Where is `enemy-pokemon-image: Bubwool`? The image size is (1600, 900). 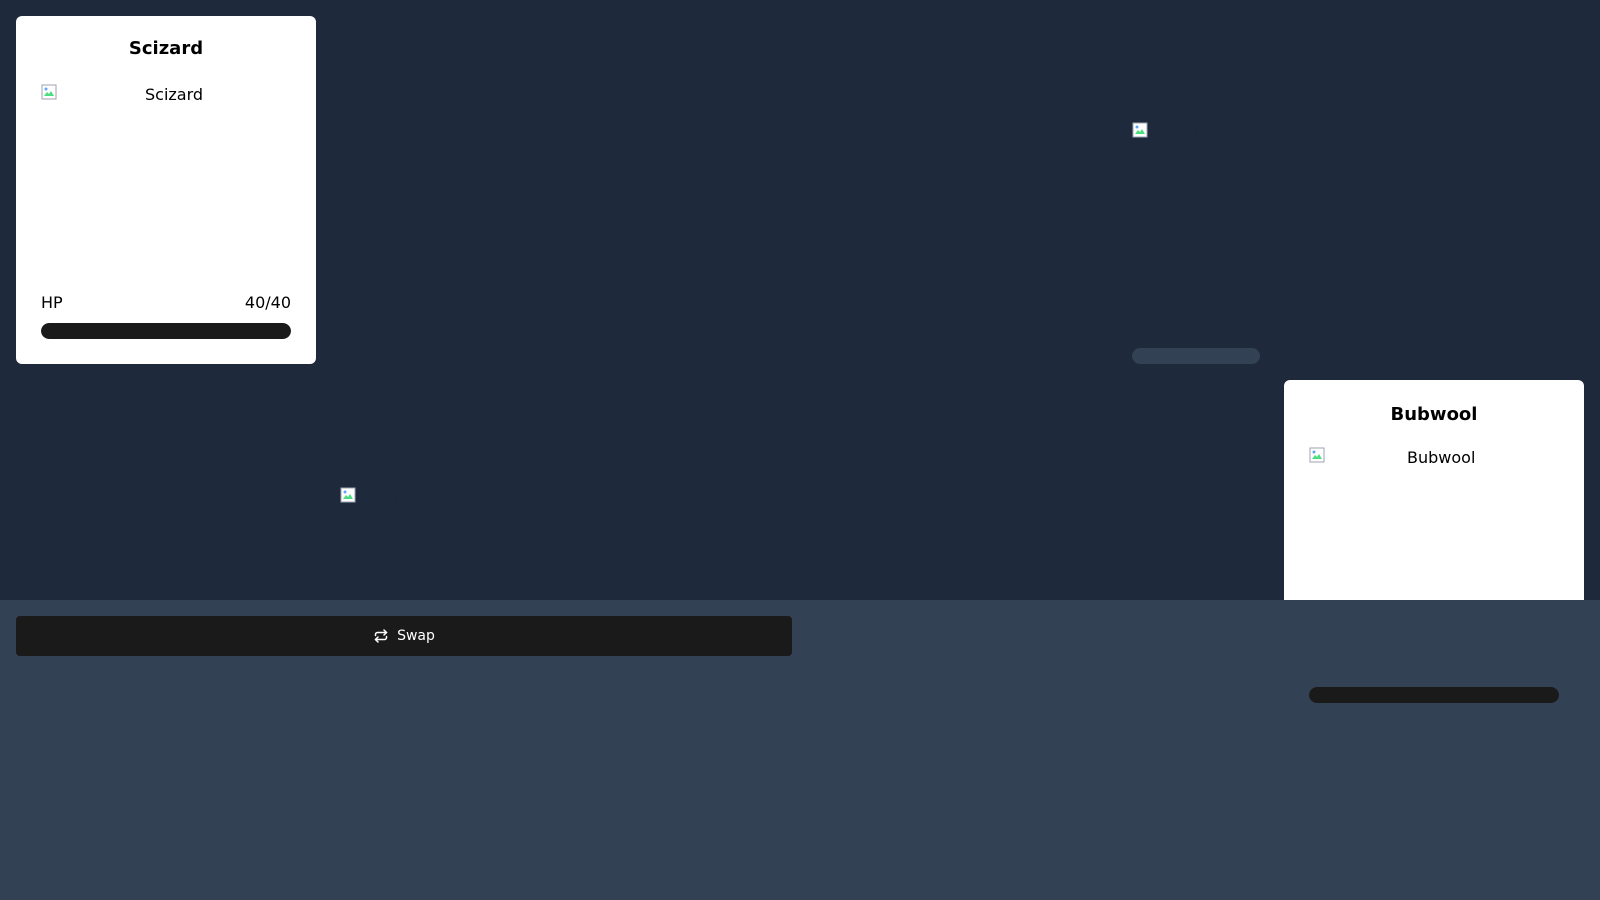 enemy-pokemon-image: Bubwool is located at coordinates (1434, 522).